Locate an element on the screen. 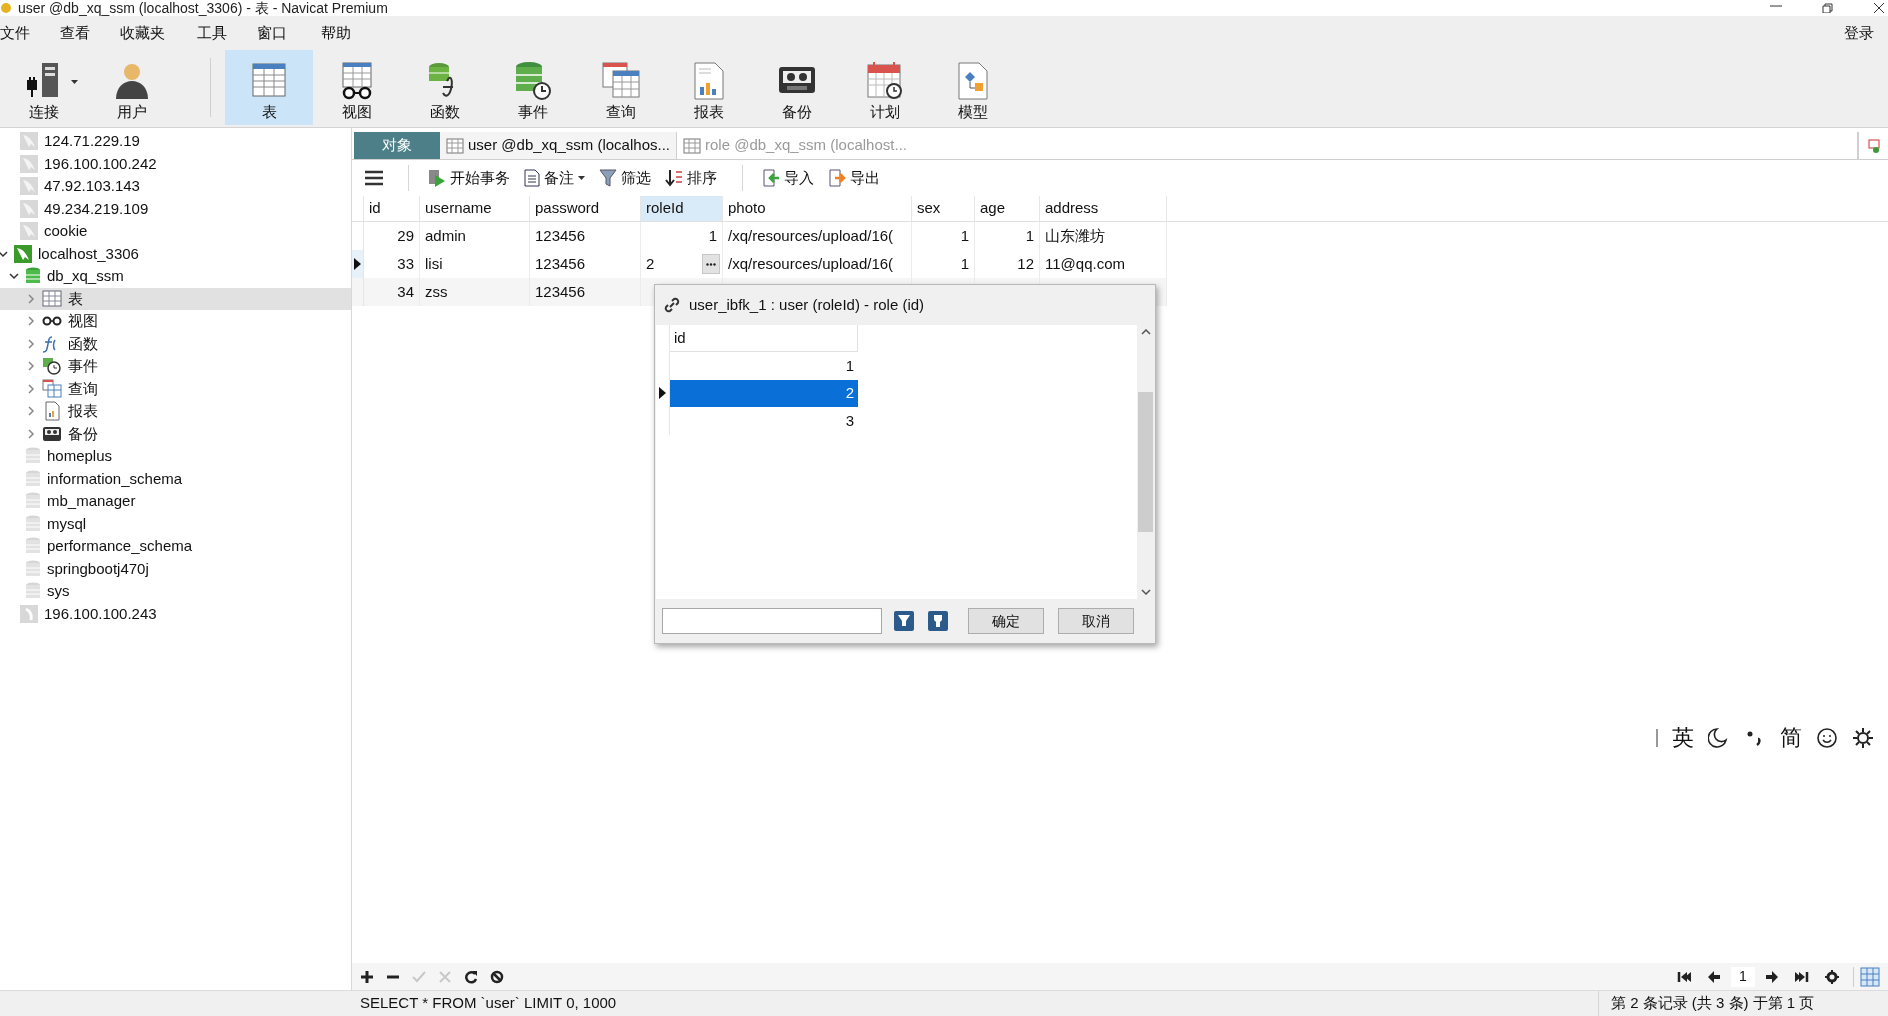 The height and width of the screenshot is (1016, 1888). table-cell-text: 山东潍坊 is located at coordinates (1075, 235).